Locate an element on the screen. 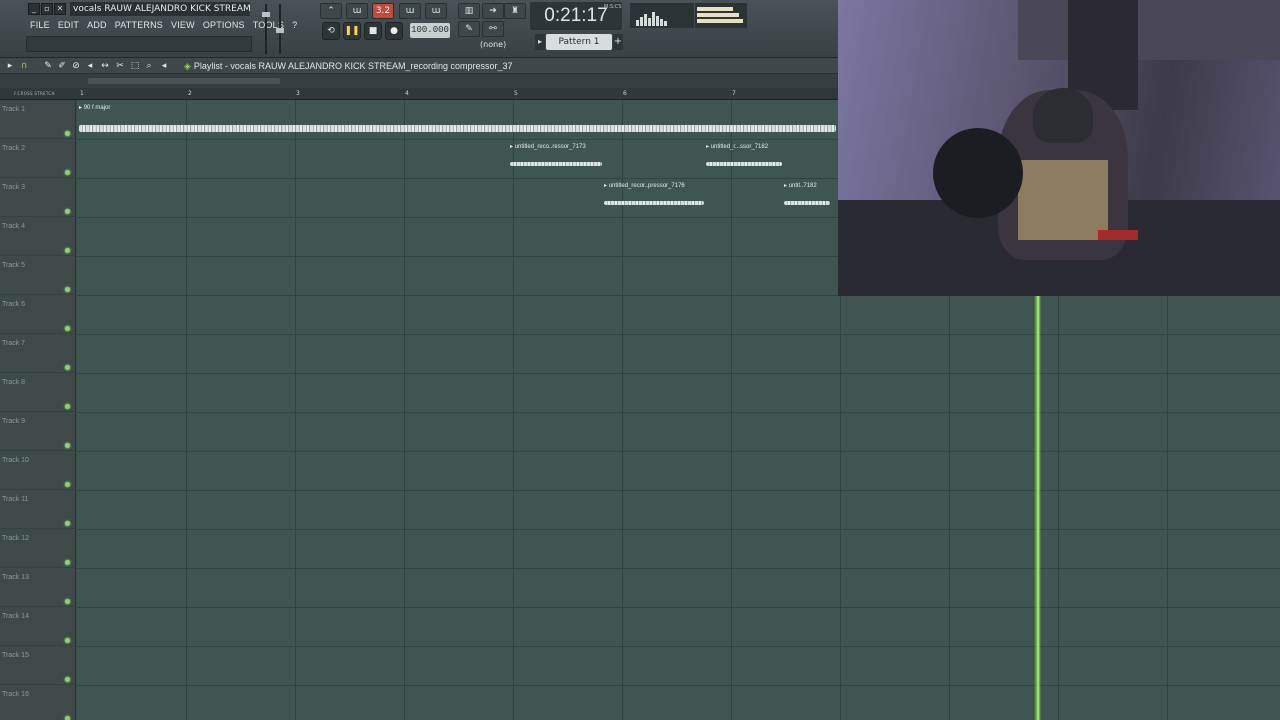 Image resolution: width=1280 pixels, height=720 pixels. master-pitch-slider is located at coordinates (280, 29).